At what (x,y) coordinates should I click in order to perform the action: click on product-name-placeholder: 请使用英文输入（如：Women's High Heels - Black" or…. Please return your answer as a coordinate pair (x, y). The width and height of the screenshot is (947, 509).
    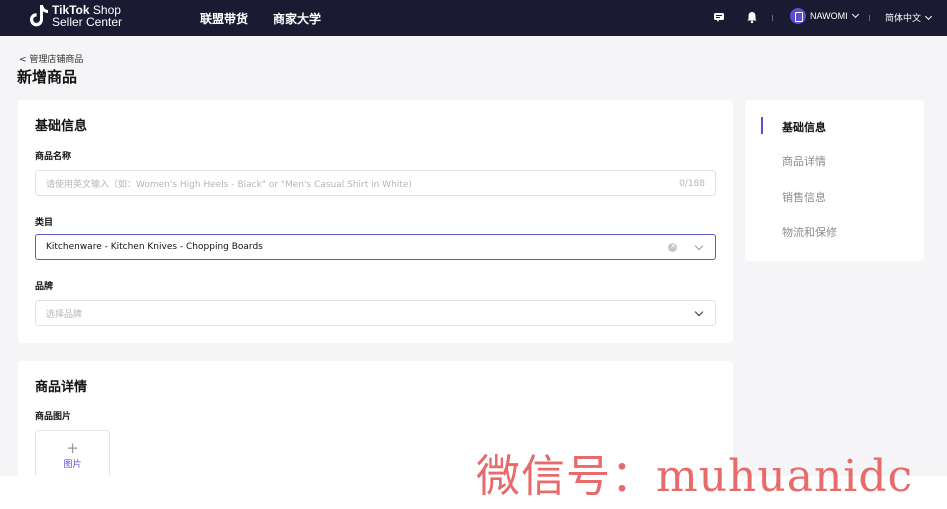
    Looking at the image, I should click on (229, 184).